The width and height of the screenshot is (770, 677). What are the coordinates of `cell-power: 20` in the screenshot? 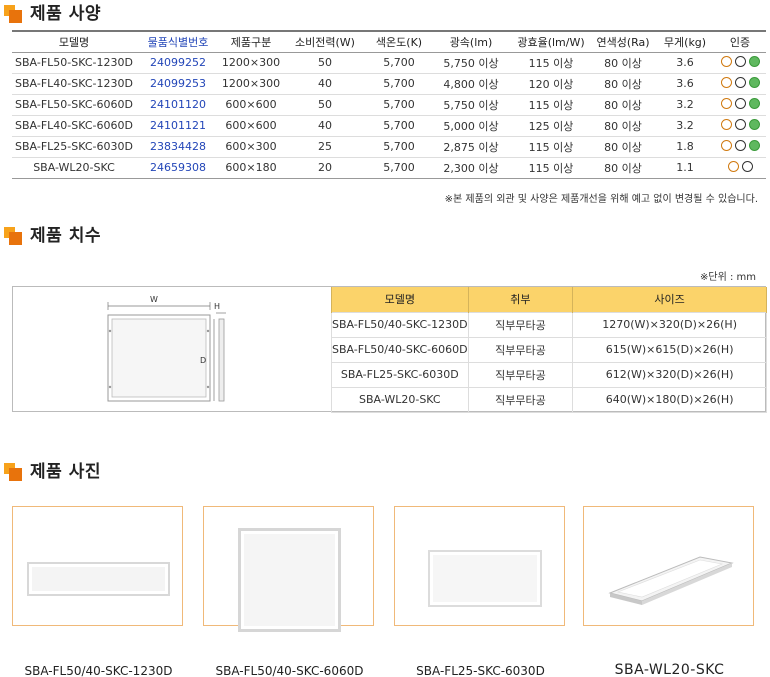 It's located at (325, 168).